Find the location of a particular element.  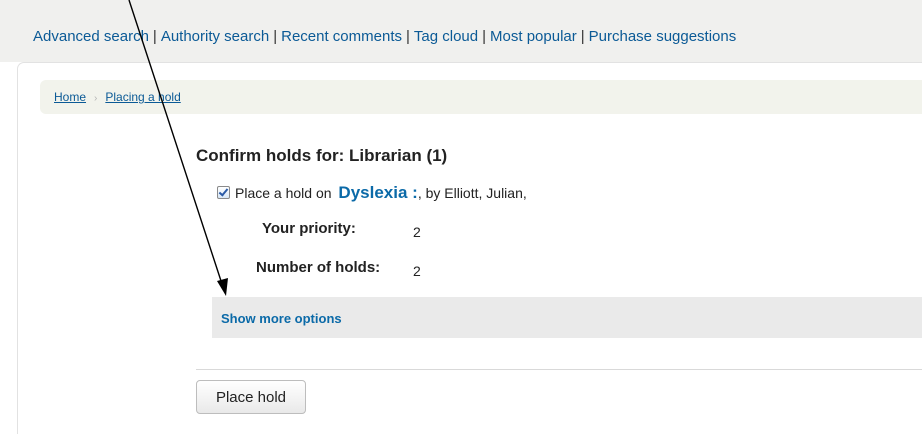

breadcrumb-current-link: Placing a hold is located at coordinates (142, 97).